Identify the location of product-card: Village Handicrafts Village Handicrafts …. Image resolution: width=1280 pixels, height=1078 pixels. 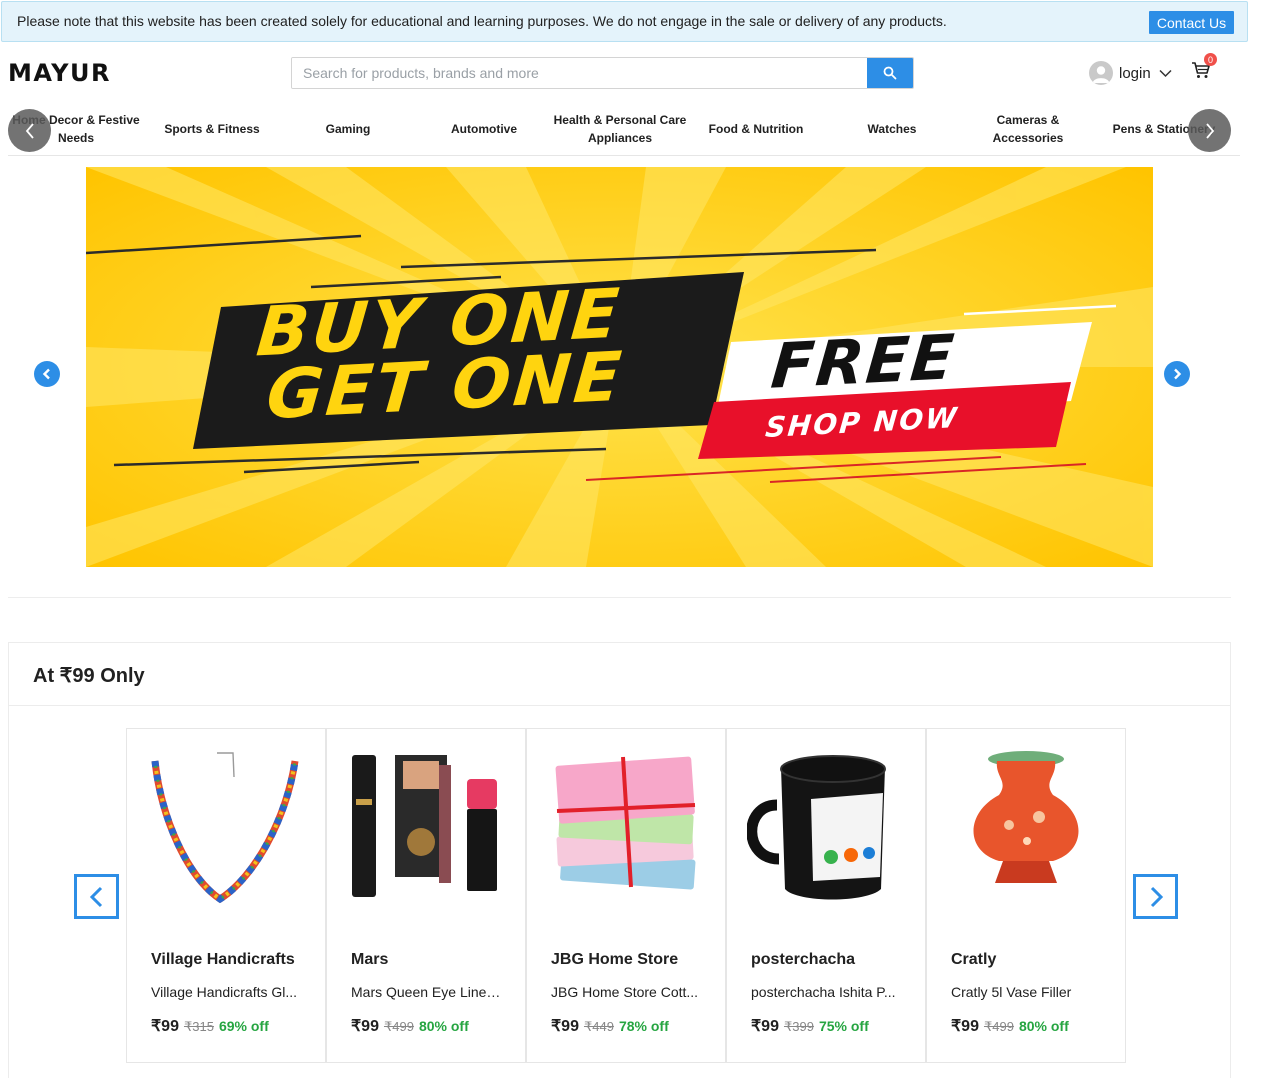
(226, 895).